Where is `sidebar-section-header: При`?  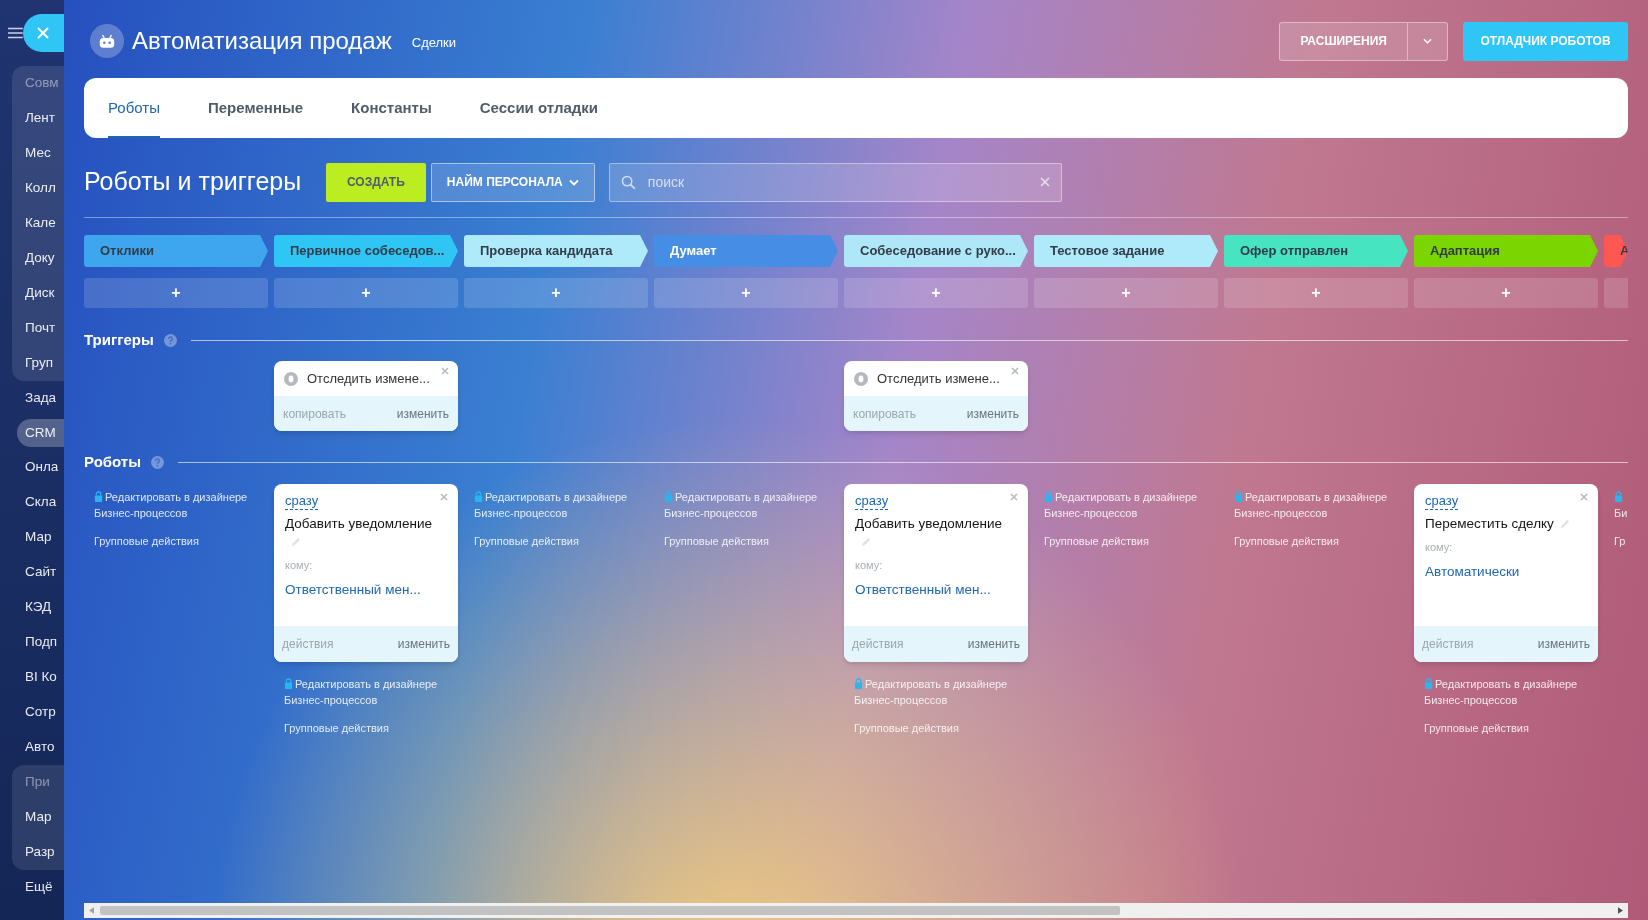
sidebar-section-header: При is located at coordinates (37, 782).